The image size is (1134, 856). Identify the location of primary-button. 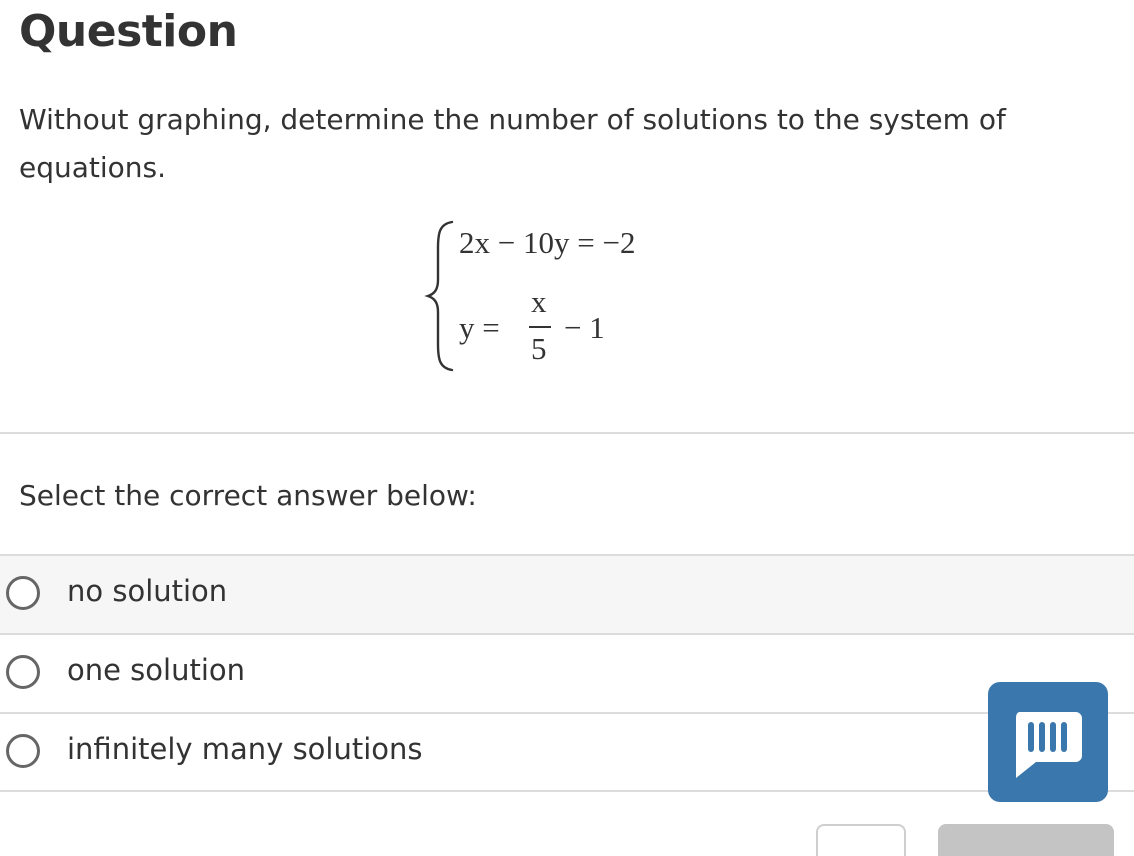
(1026, 840).